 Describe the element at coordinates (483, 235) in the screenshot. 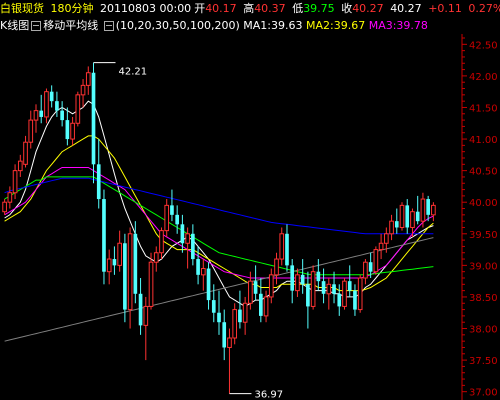

I see `y-tick-label: 39.50` at that location.